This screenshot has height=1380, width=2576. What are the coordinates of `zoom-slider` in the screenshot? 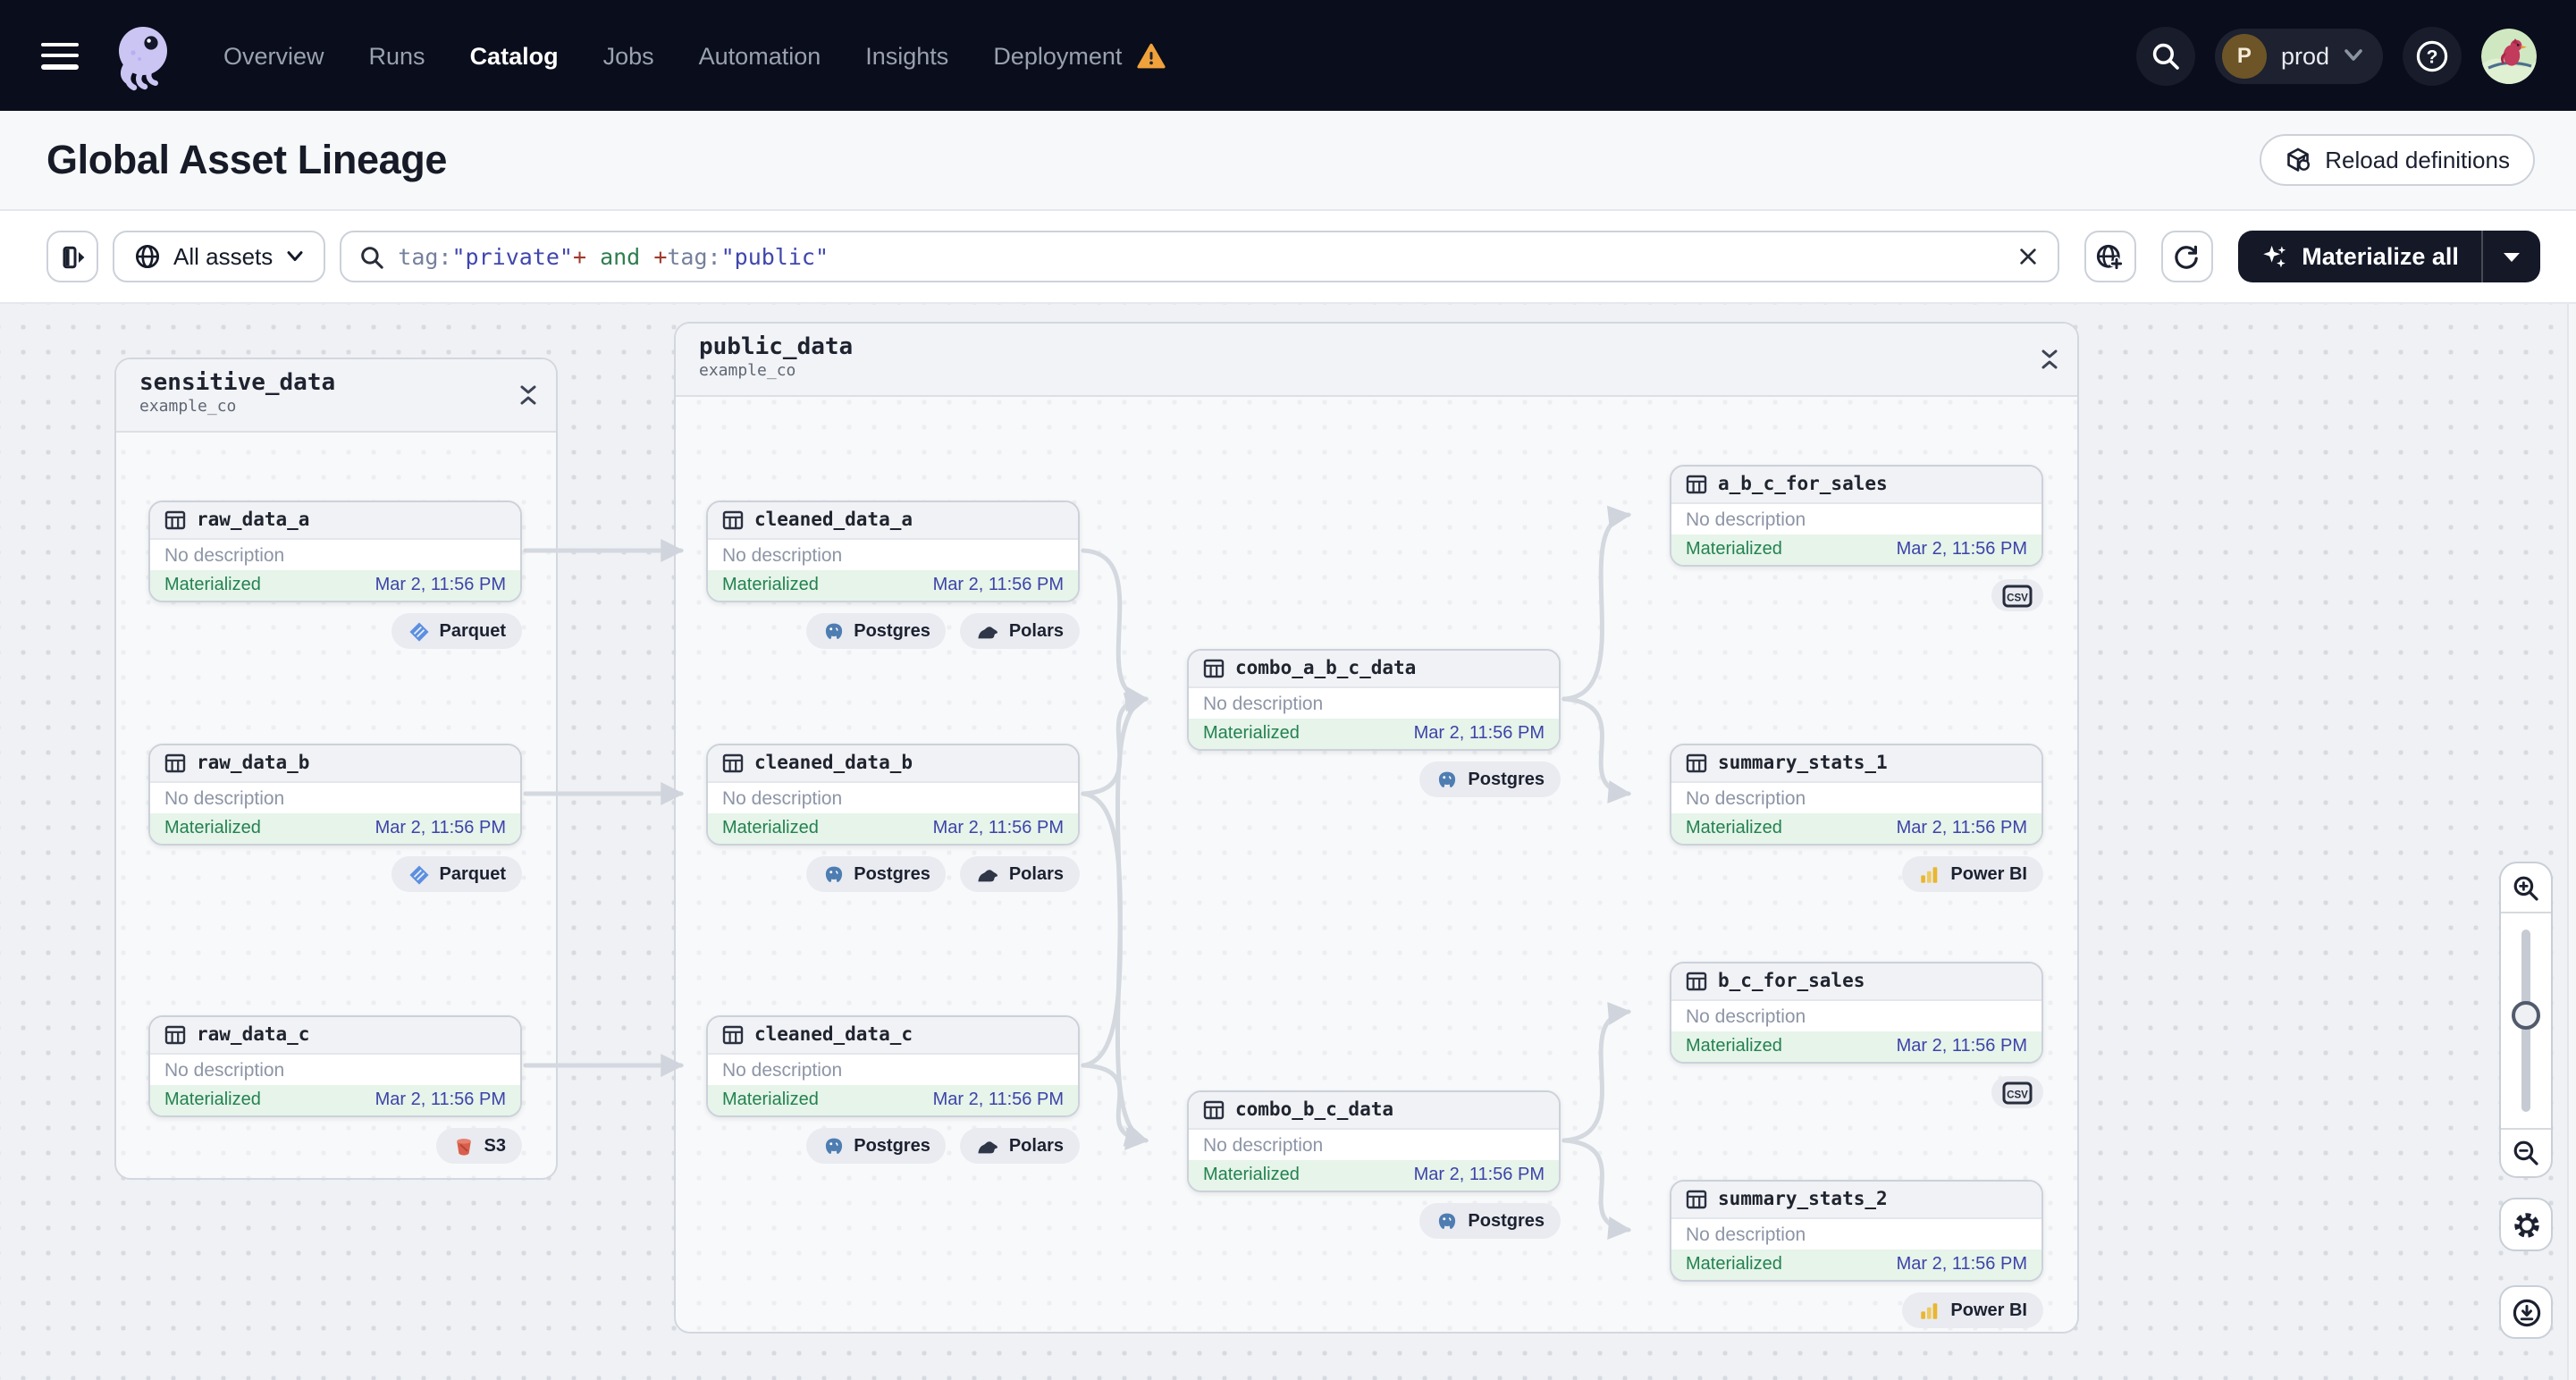 It's located at (2526, 1020).